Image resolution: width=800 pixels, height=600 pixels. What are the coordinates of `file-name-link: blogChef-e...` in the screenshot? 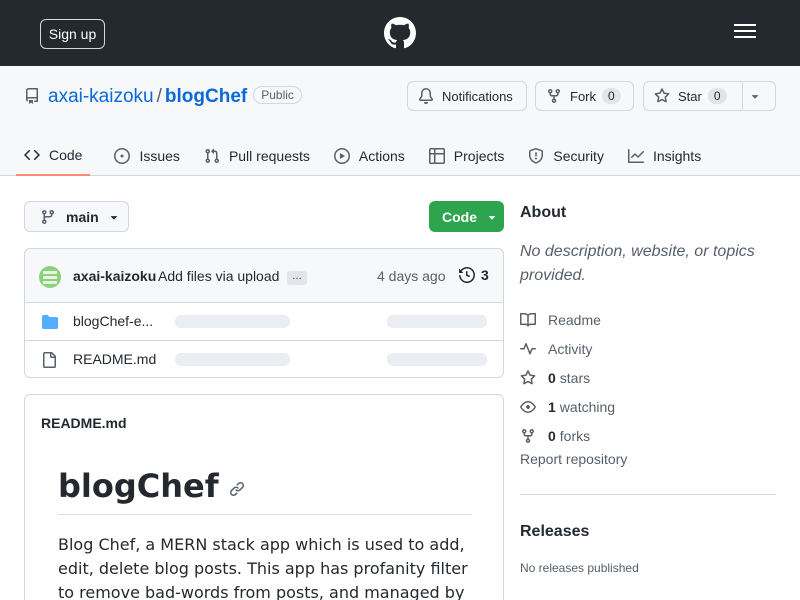 It's located at (113, 321).